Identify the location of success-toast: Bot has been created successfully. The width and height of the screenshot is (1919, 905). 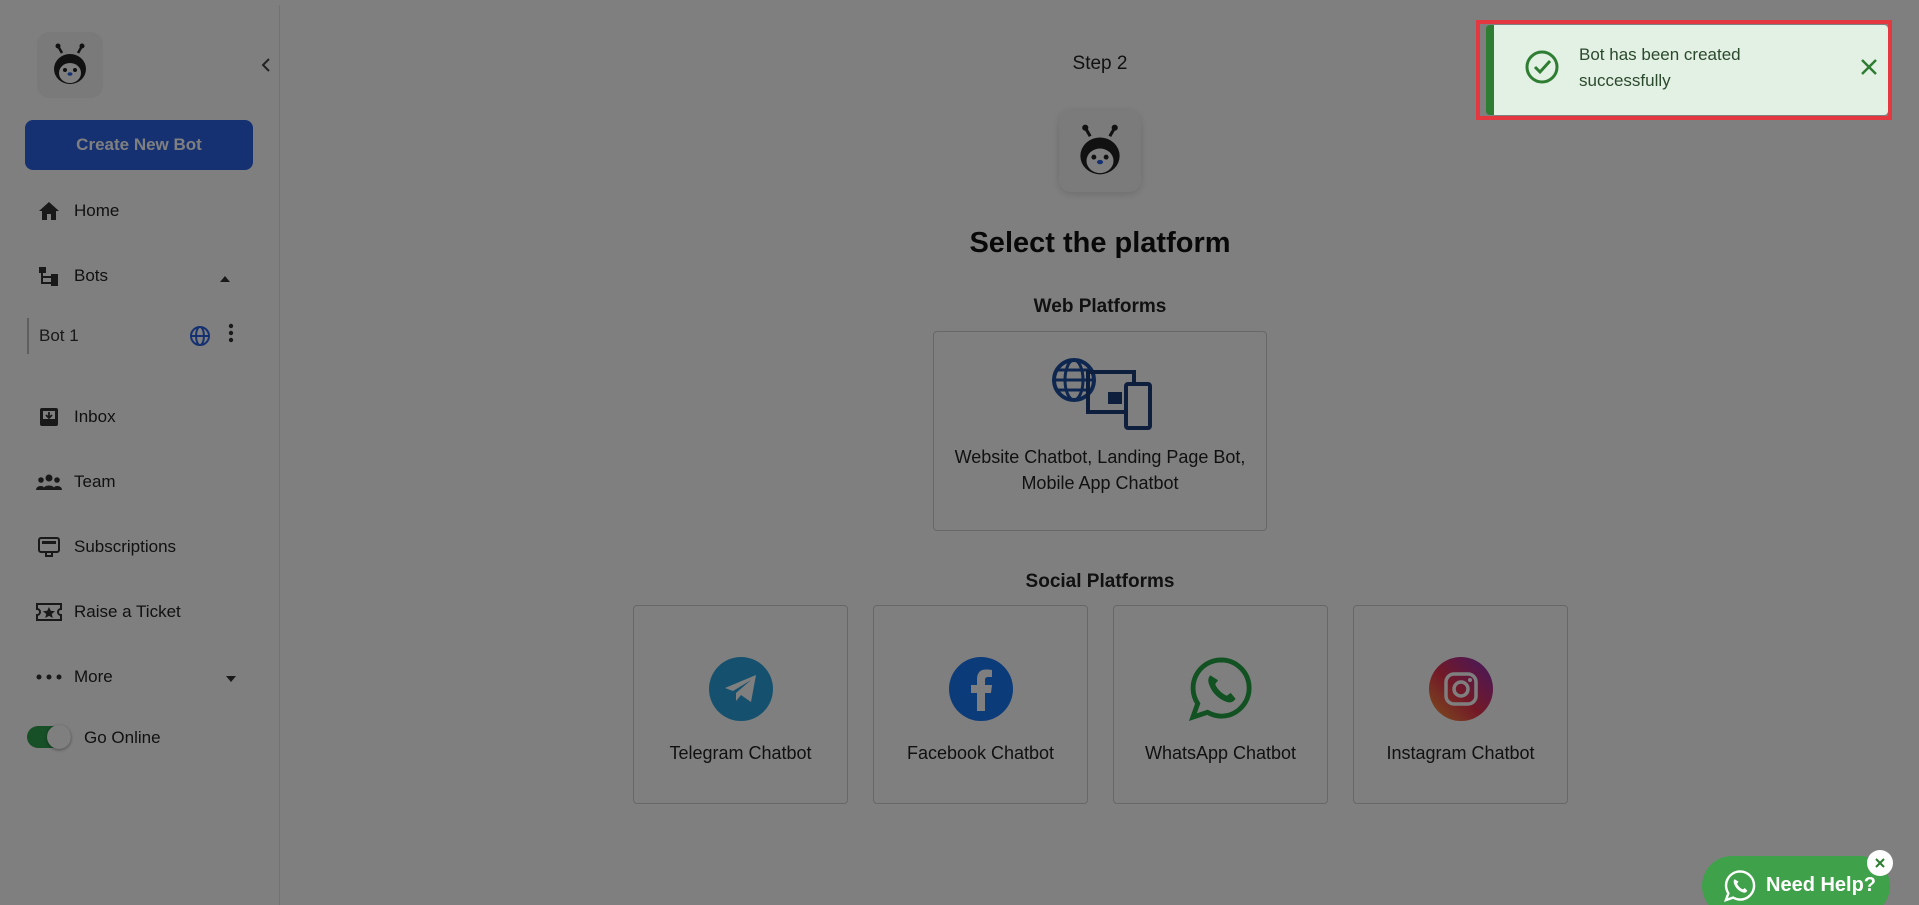
(1687, 70).